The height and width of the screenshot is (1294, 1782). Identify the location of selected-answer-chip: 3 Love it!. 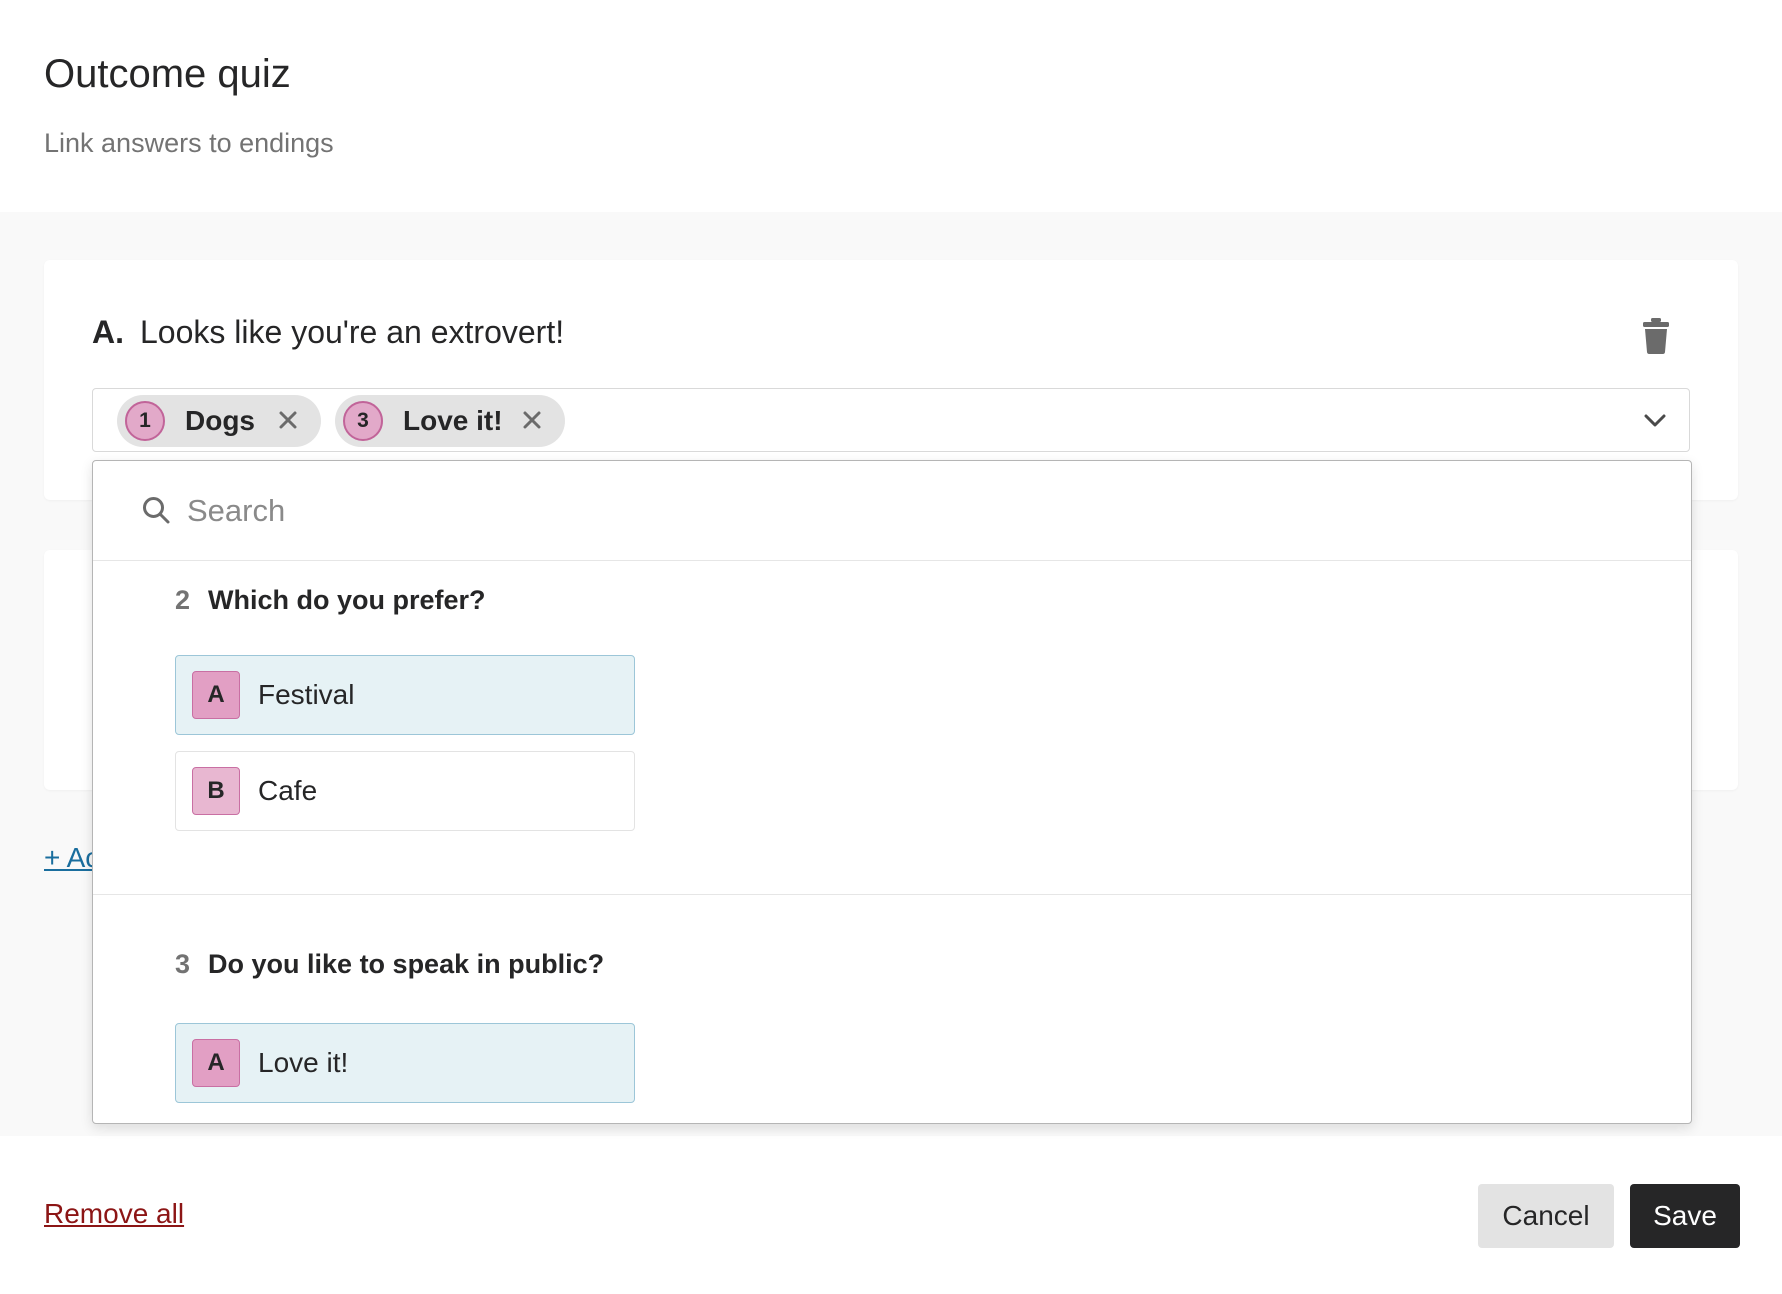
(450, 421).